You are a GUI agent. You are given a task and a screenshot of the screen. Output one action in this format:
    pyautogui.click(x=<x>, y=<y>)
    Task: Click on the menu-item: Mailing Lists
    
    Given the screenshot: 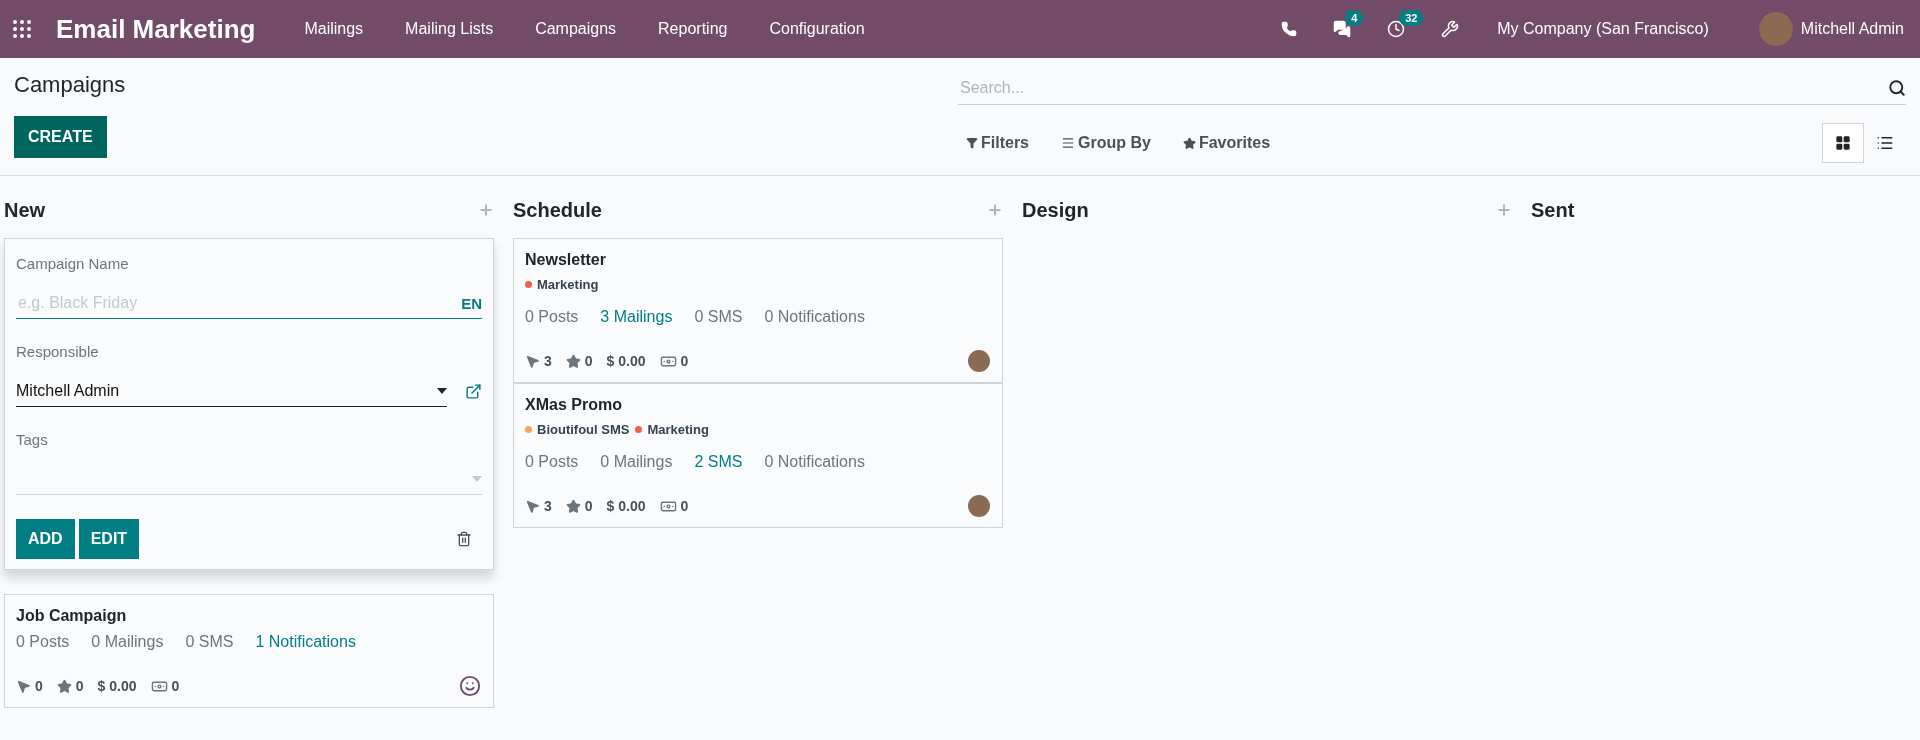 What is the action you would take?
    pyautogui.click(x=449, y=29)
    